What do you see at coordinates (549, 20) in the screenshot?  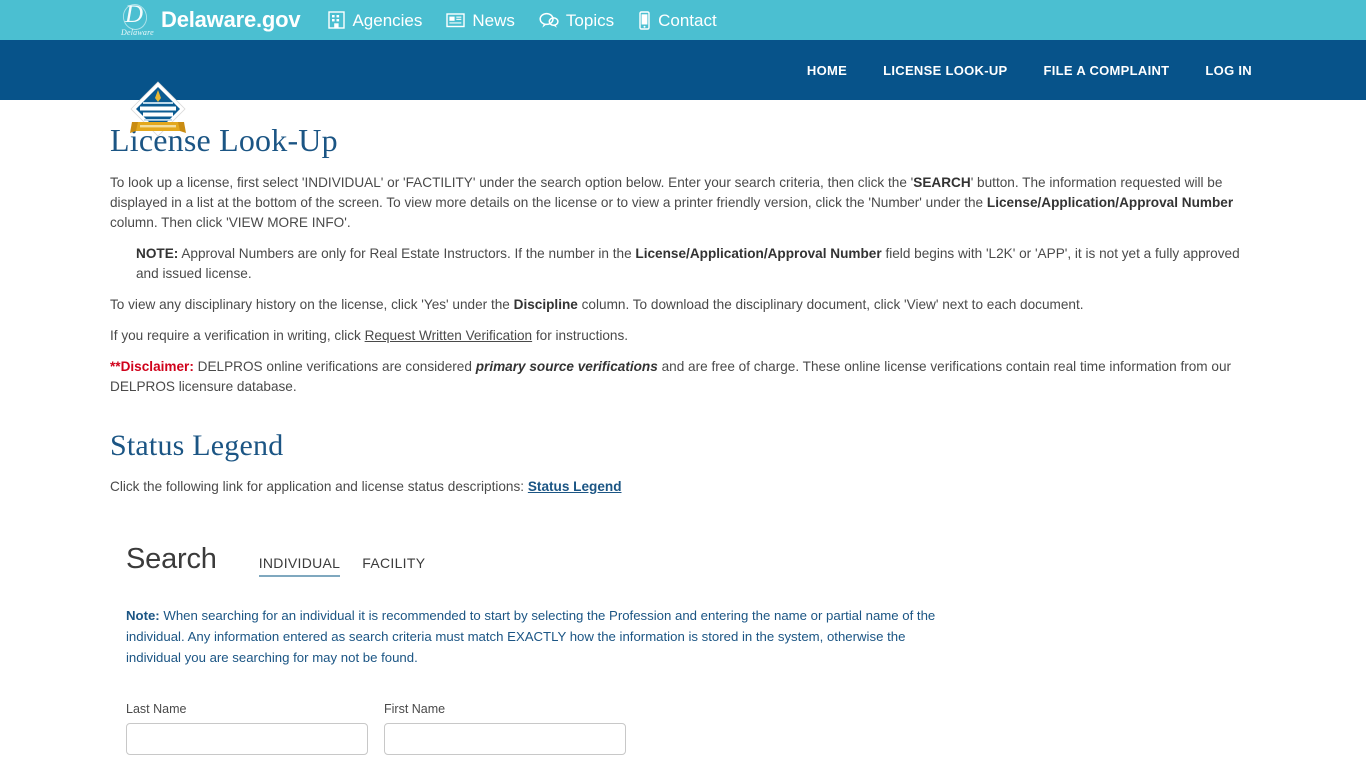 I see `speech-bubbles-icon` at bounding box center [549, 20].